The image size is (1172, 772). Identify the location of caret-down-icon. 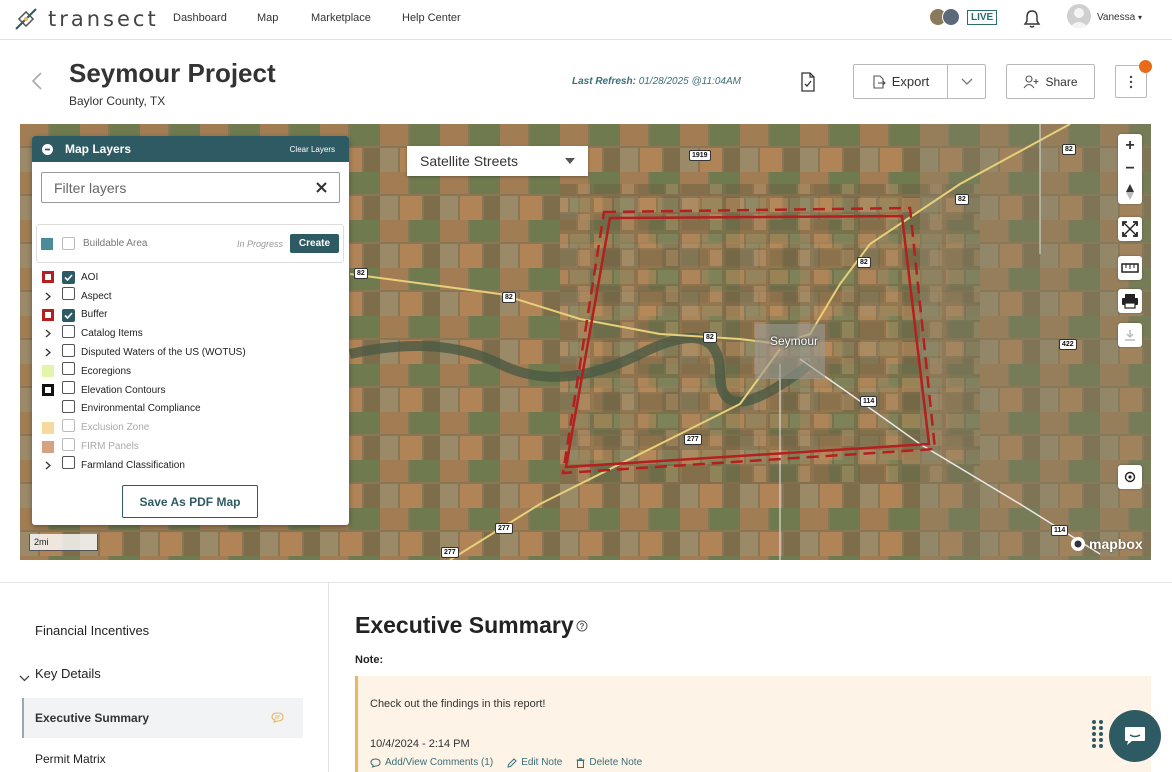
(570, 161).